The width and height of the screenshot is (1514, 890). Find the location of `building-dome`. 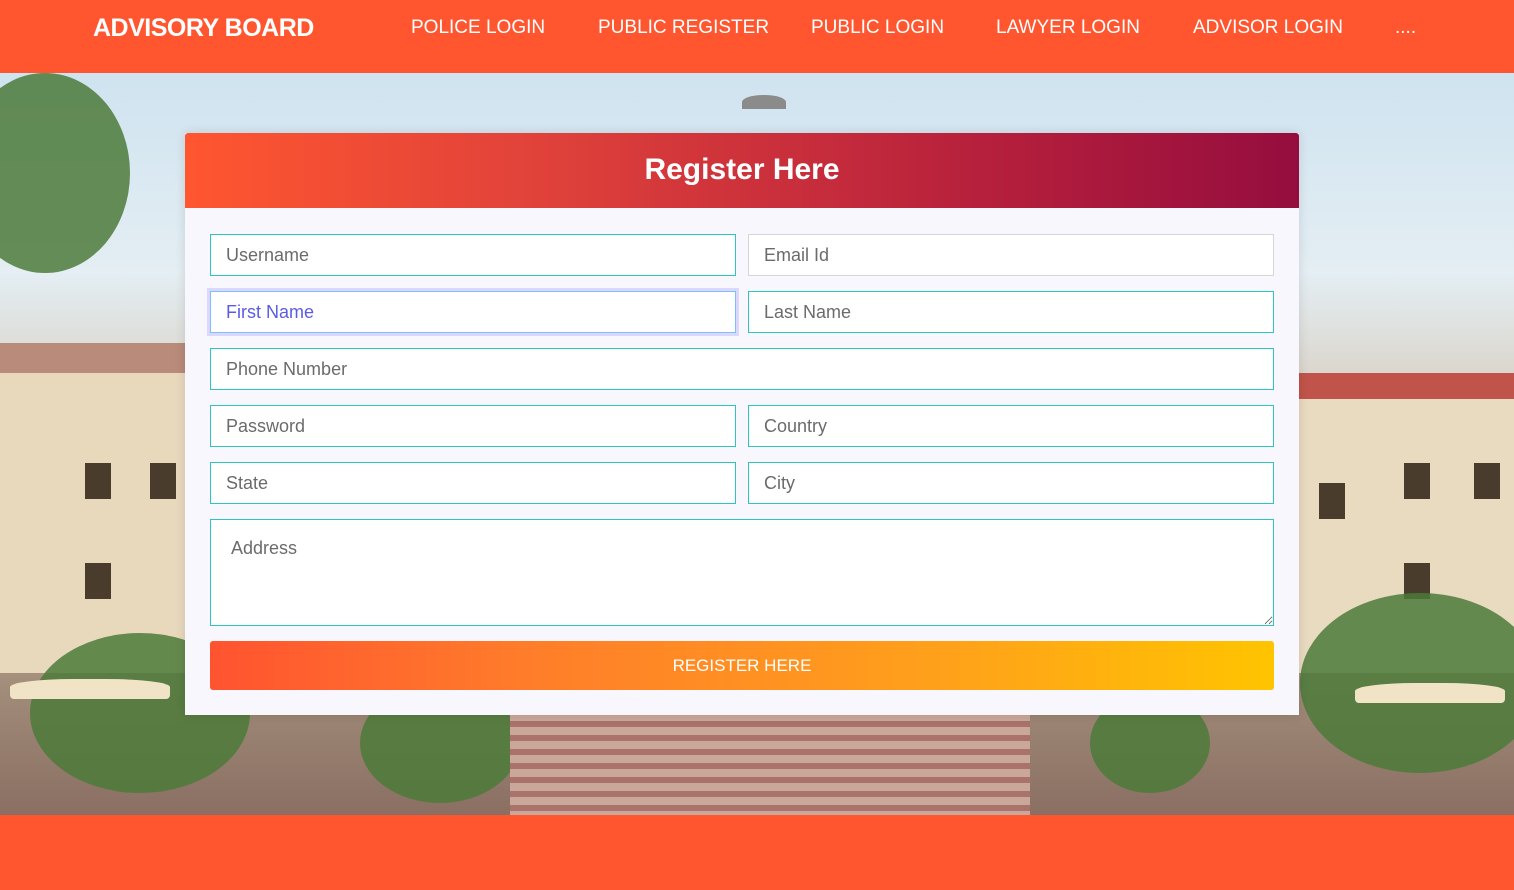

building-dome is located at coordinates (764, 102).